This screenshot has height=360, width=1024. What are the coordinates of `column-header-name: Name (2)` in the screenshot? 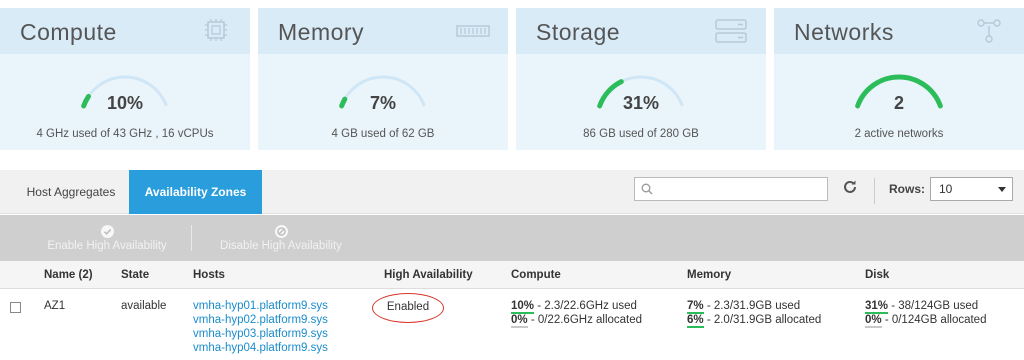 It's located at (68, 275).